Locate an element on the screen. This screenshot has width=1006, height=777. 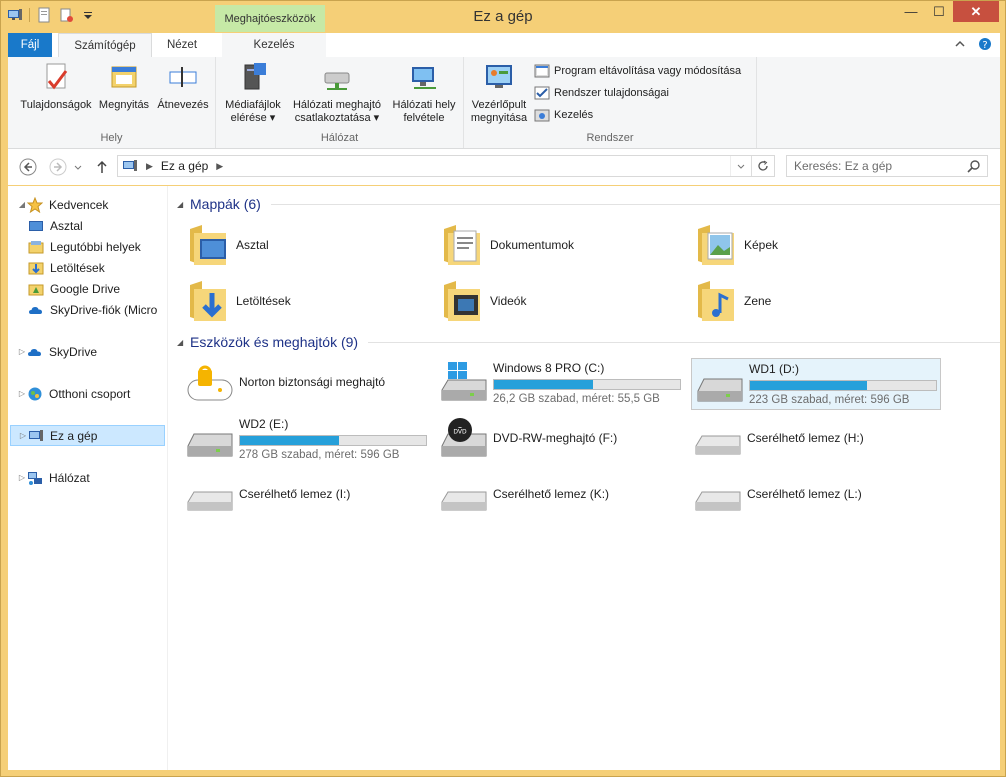
nav-label-downloads: Letöltések is located at coordinates (77, 267).